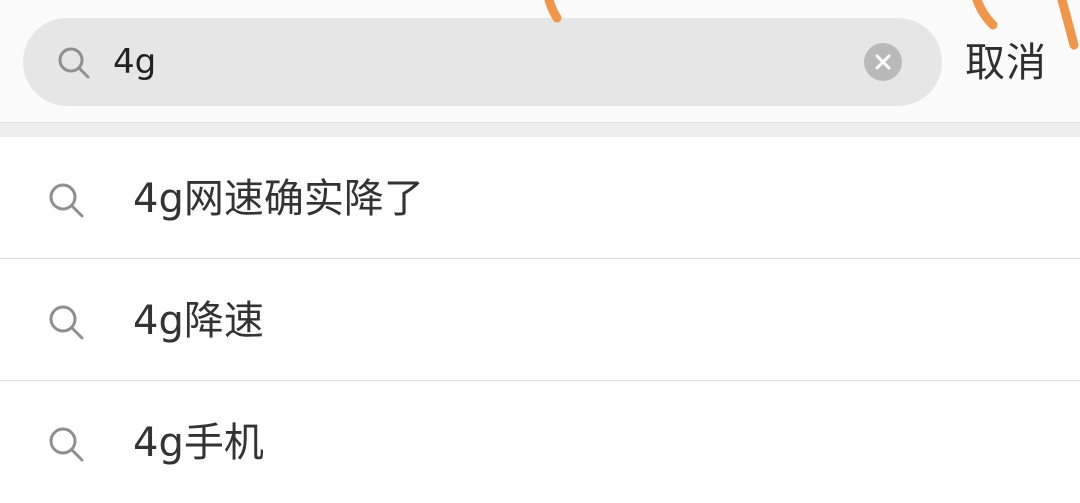 Image resolution: width=1080 pixels, height=503 pixels. What do you see at coordinates (1006, 63) in the screenshot?
I see `cancel-button: 取消` at bounding box center [1006, 63].